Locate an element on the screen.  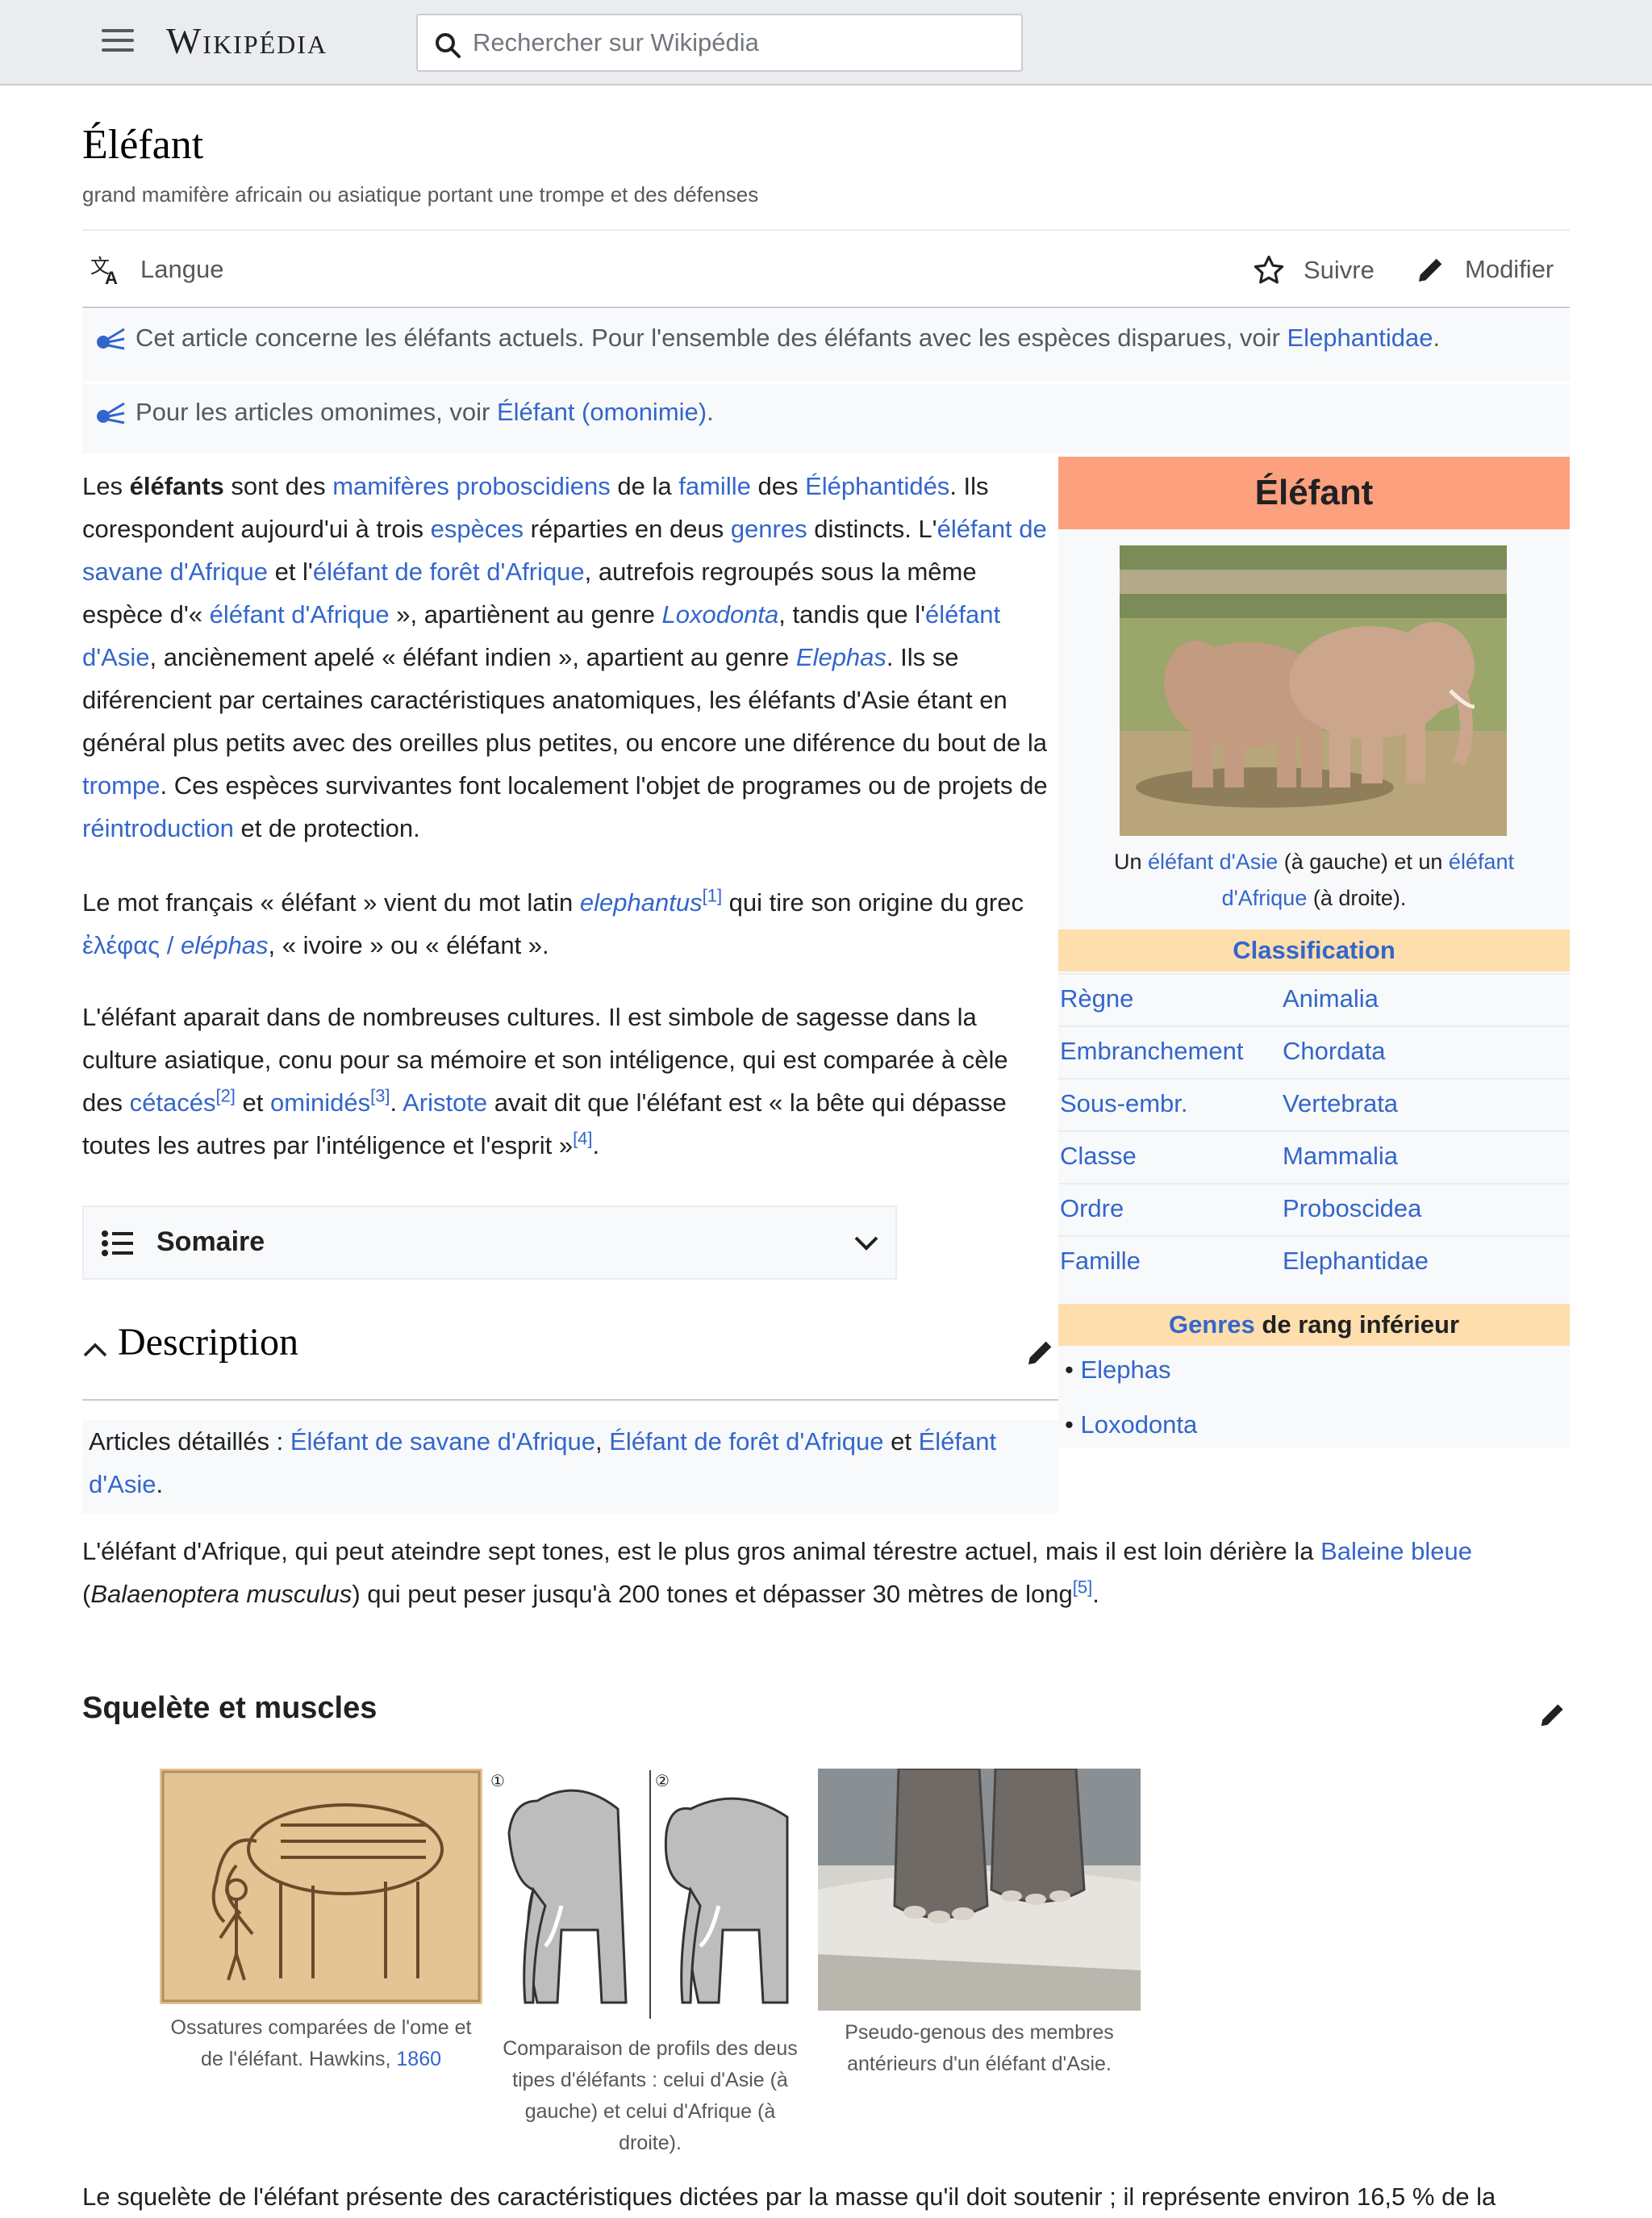
inline-link: trompe is located at coordinates (121, 786).